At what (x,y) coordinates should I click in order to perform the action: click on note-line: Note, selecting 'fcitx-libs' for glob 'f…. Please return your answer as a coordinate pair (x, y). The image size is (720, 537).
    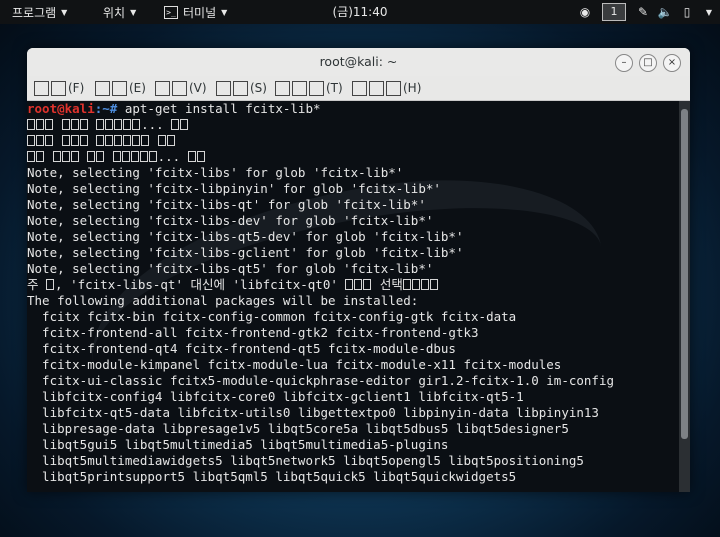
    Looking at the image, I should click on (215, 172).